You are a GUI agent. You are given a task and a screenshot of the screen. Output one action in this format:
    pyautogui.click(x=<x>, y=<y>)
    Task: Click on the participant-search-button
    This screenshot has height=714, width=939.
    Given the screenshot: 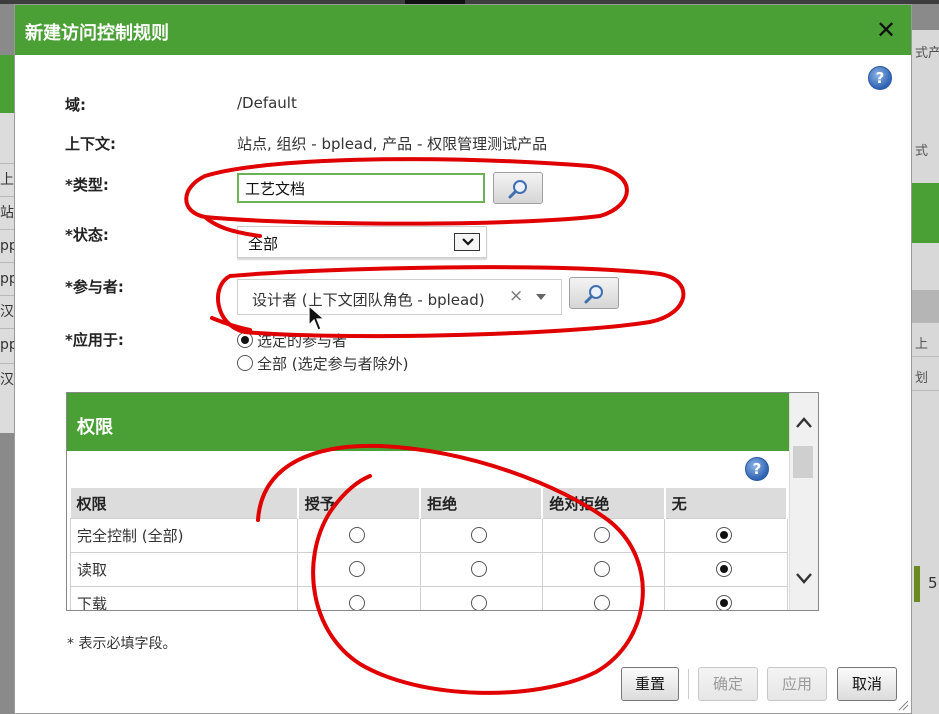 What is the action you would take?
    pyautogui.click(x=594, y=293)
    